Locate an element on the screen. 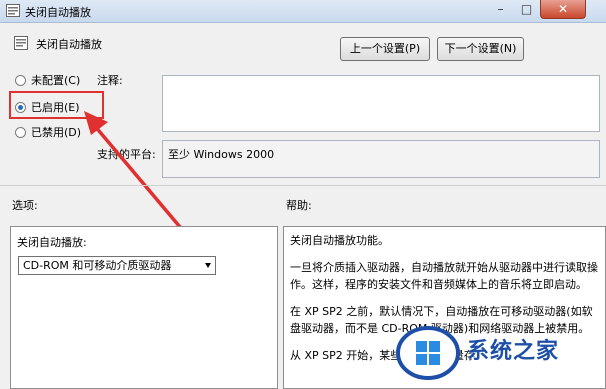 The image size is (606, 389). policy-icon is located at coordinates (13, 10).